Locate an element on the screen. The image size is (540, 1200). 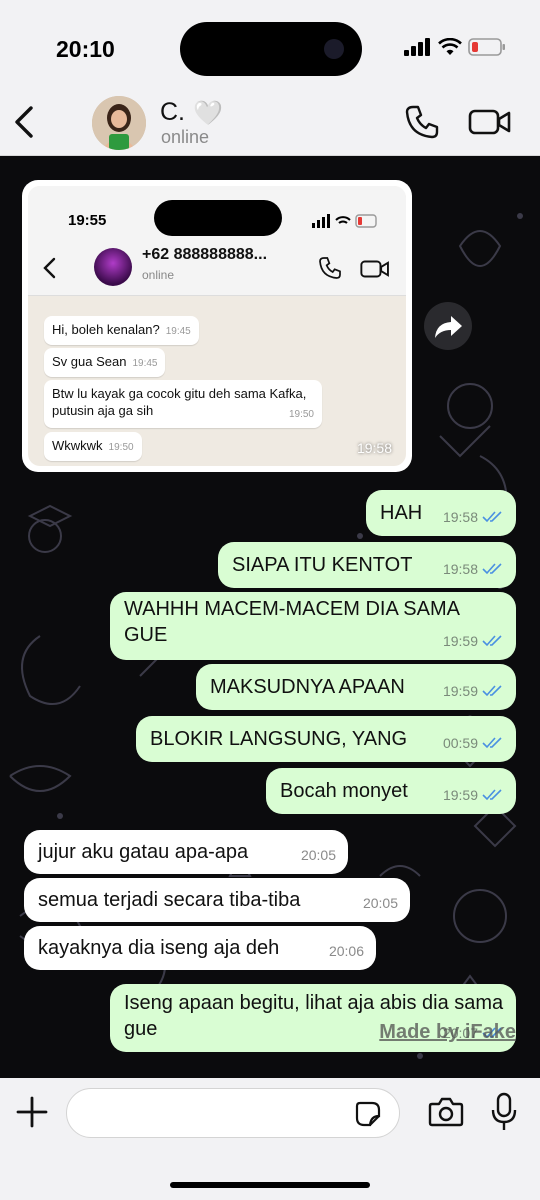
message-bubble-incoming: jujur aku gatau apa-apa 20:05 is located at coordinates (186, 852).